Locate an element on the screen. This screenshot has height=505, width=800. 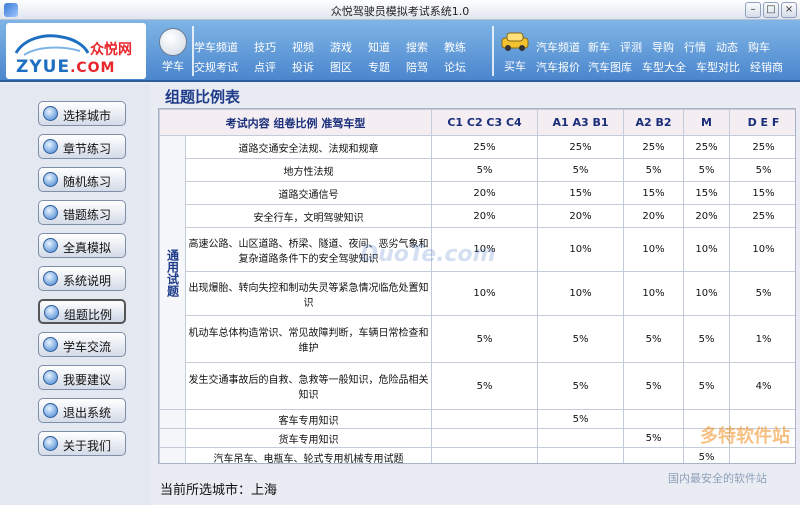
nav-link-coach: 教练 is located at coordinates (455, 47).